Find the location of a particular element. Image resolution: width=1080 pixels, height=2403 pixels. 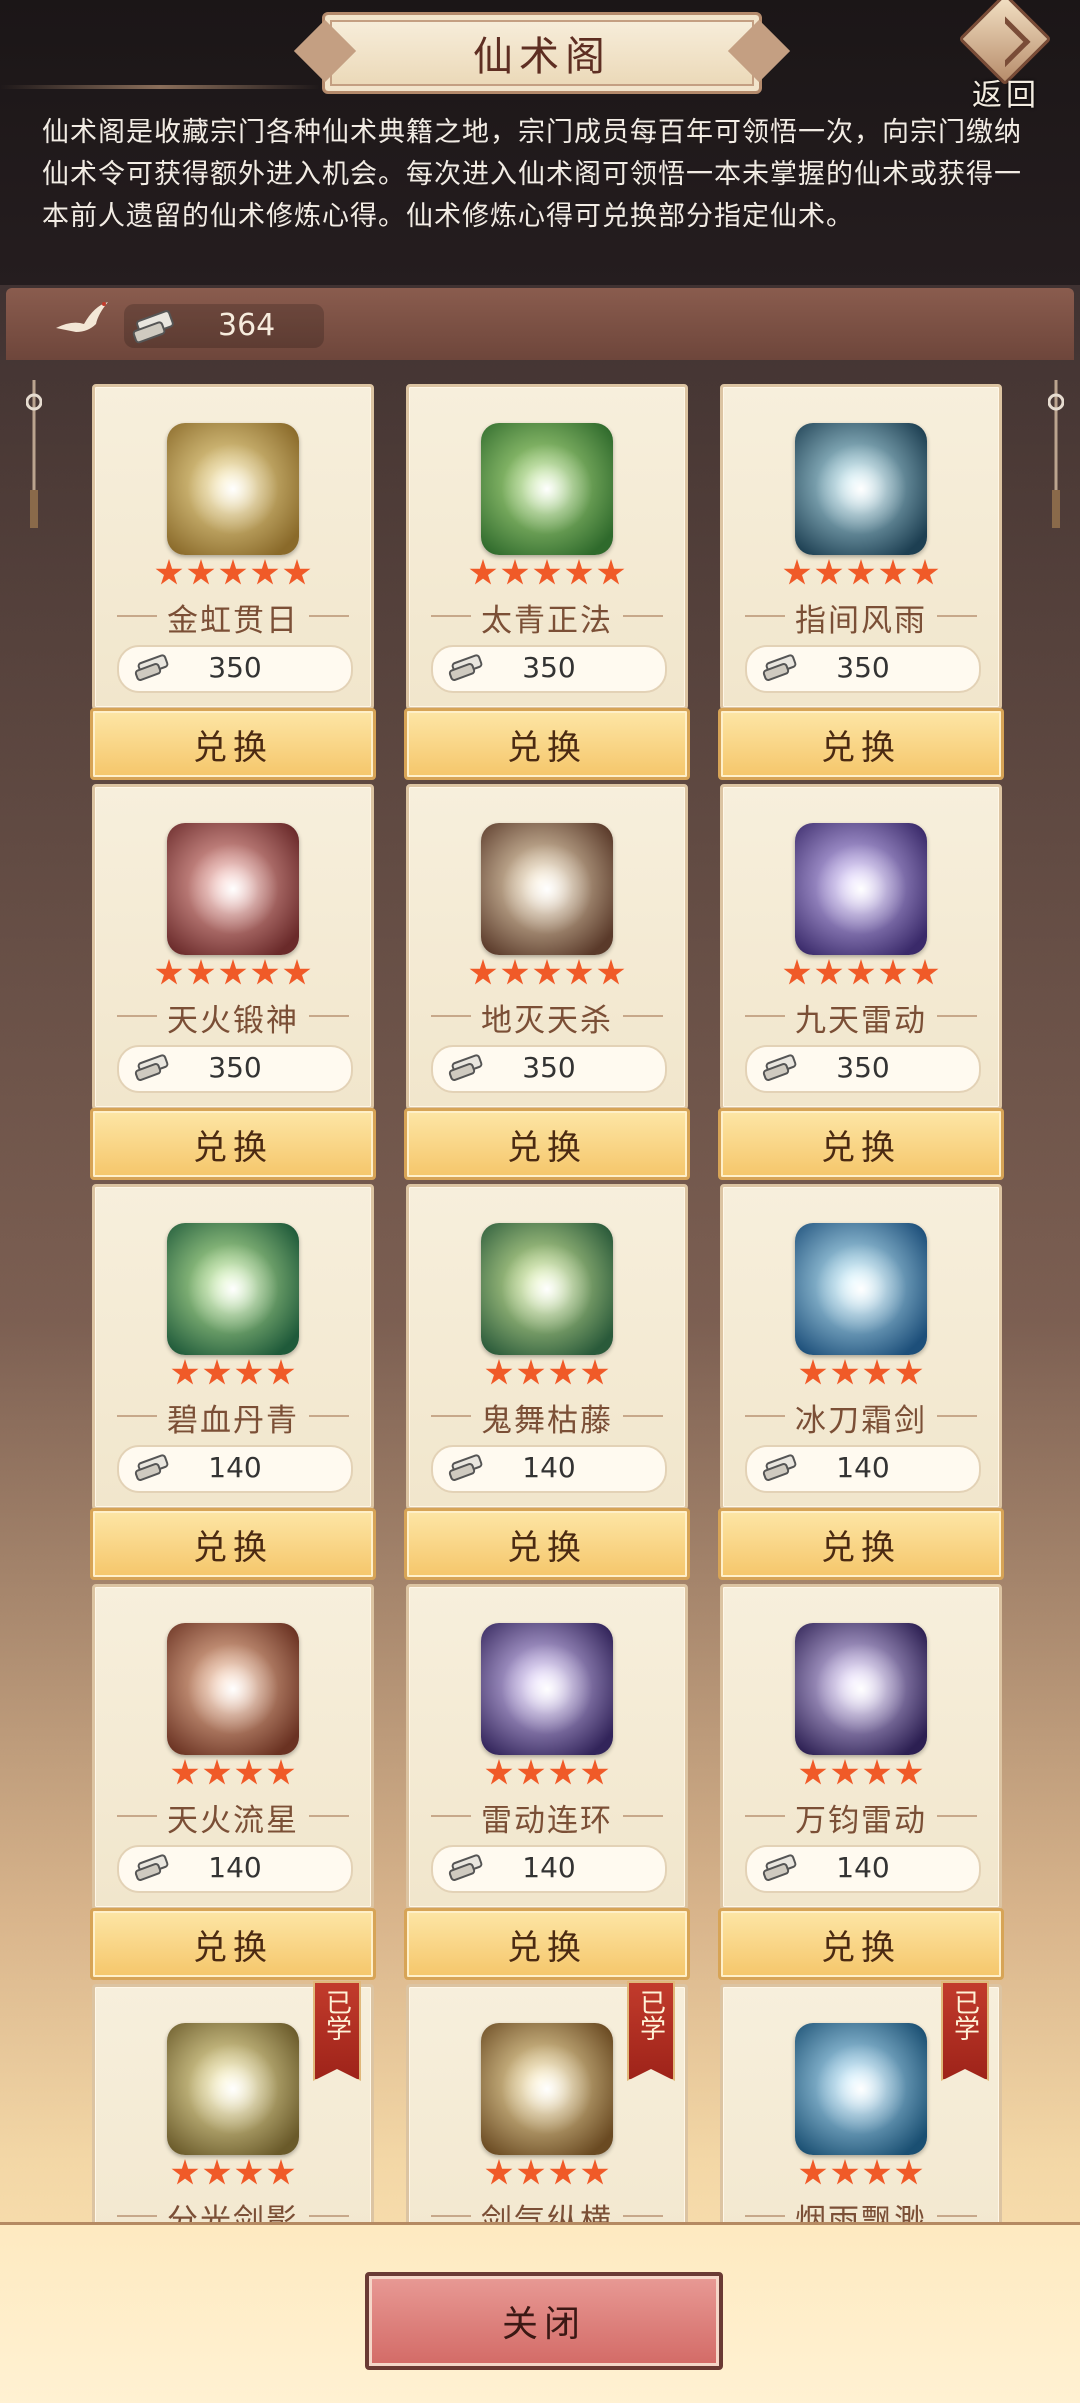

skill-card: 指间风雨 350 is located at coordinates (861, 547).